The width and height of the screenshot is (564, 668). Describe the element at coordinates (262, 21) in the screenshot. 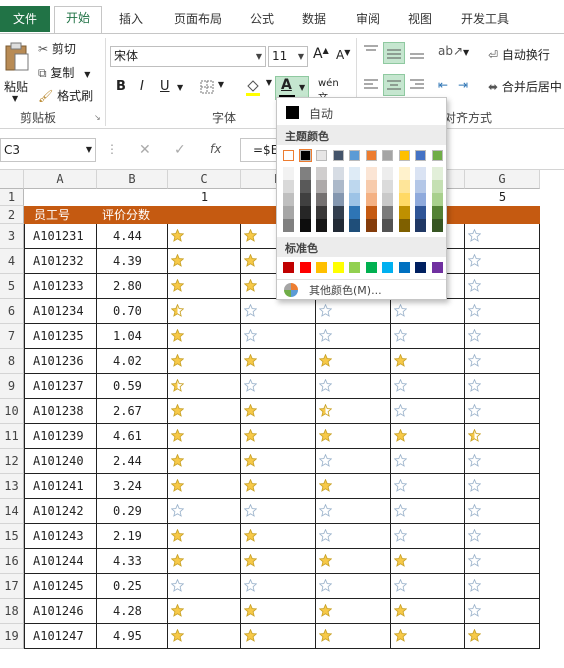

I see `tab-formulas: 公式` at that location.